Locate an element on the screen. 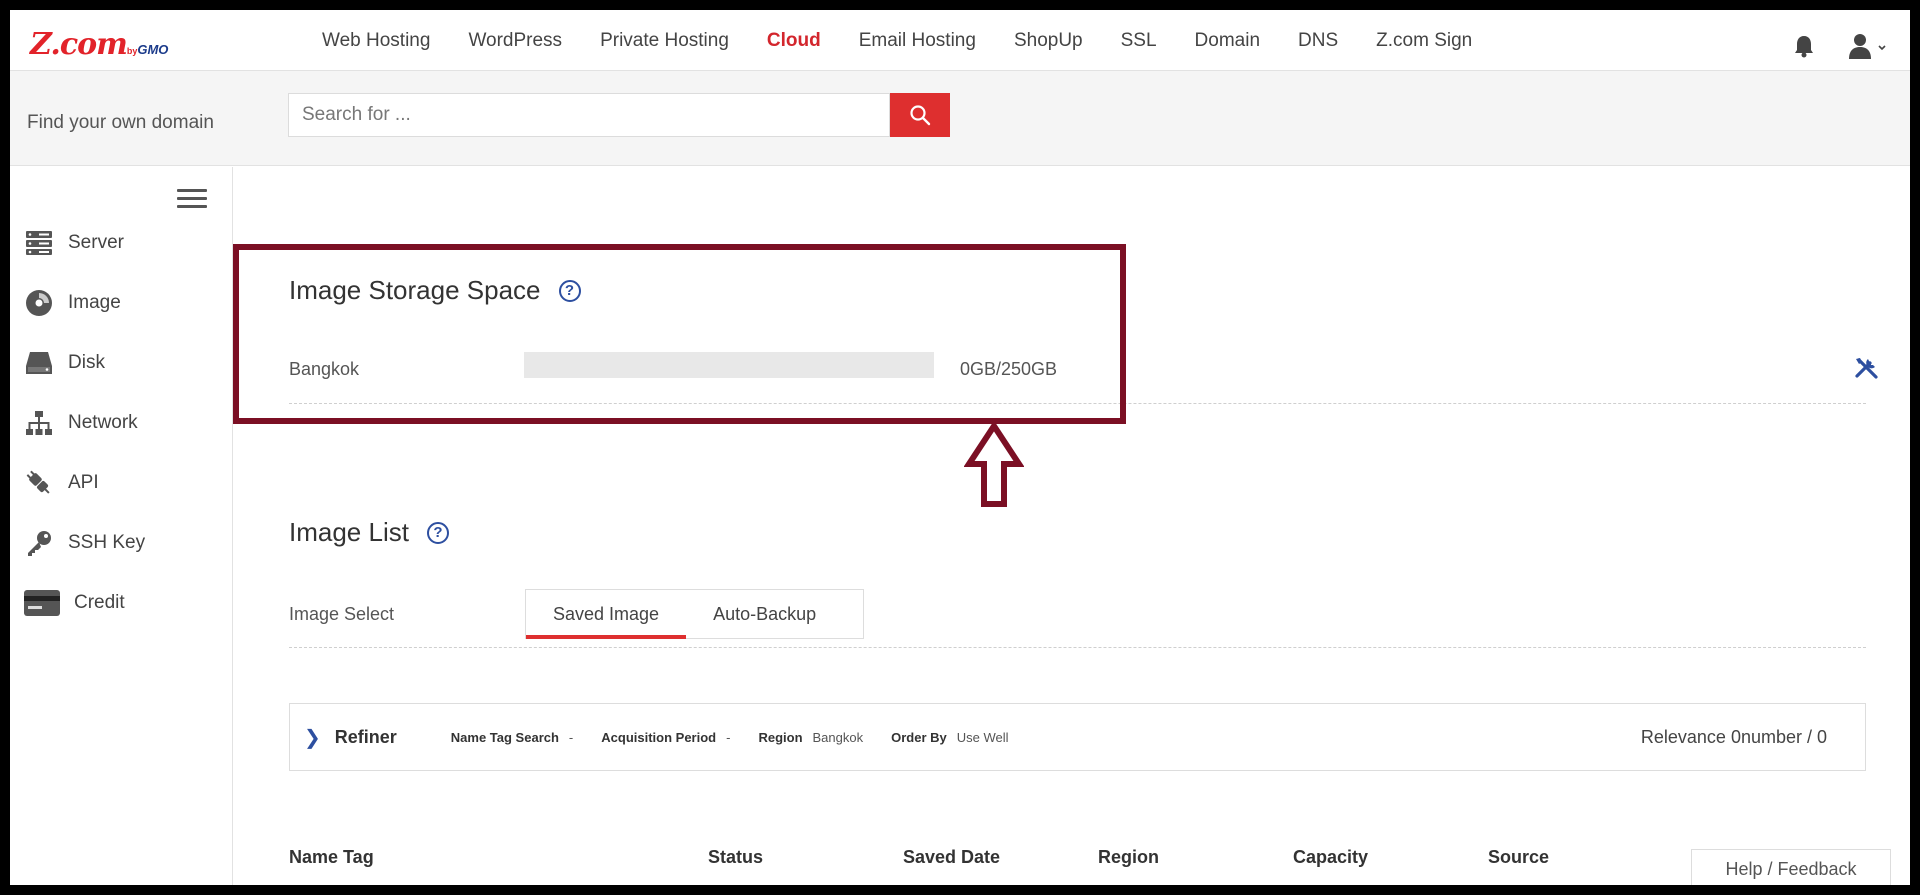  sidebar-item-label: Disk is located at coordinates (86, 362).